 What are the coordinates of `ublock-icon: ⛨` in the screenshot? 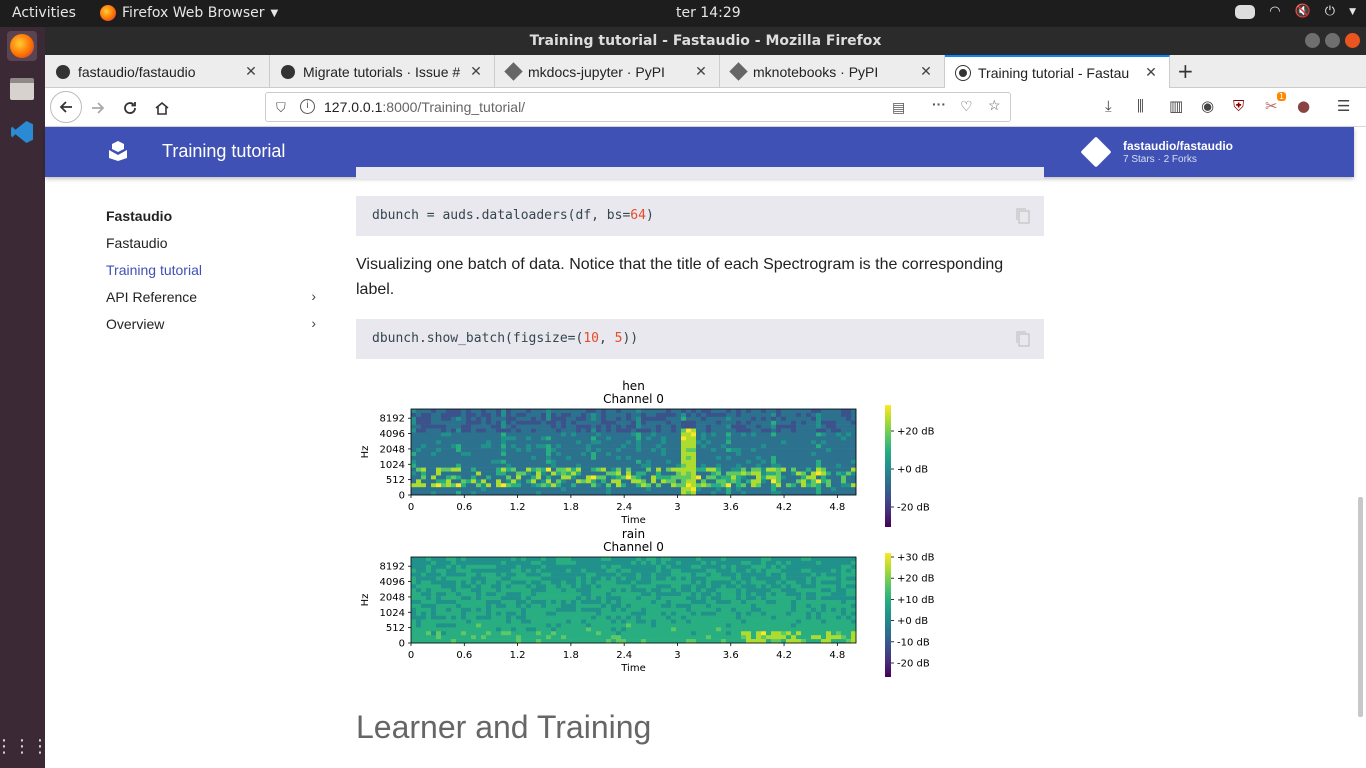 It's located at (1238, 106).